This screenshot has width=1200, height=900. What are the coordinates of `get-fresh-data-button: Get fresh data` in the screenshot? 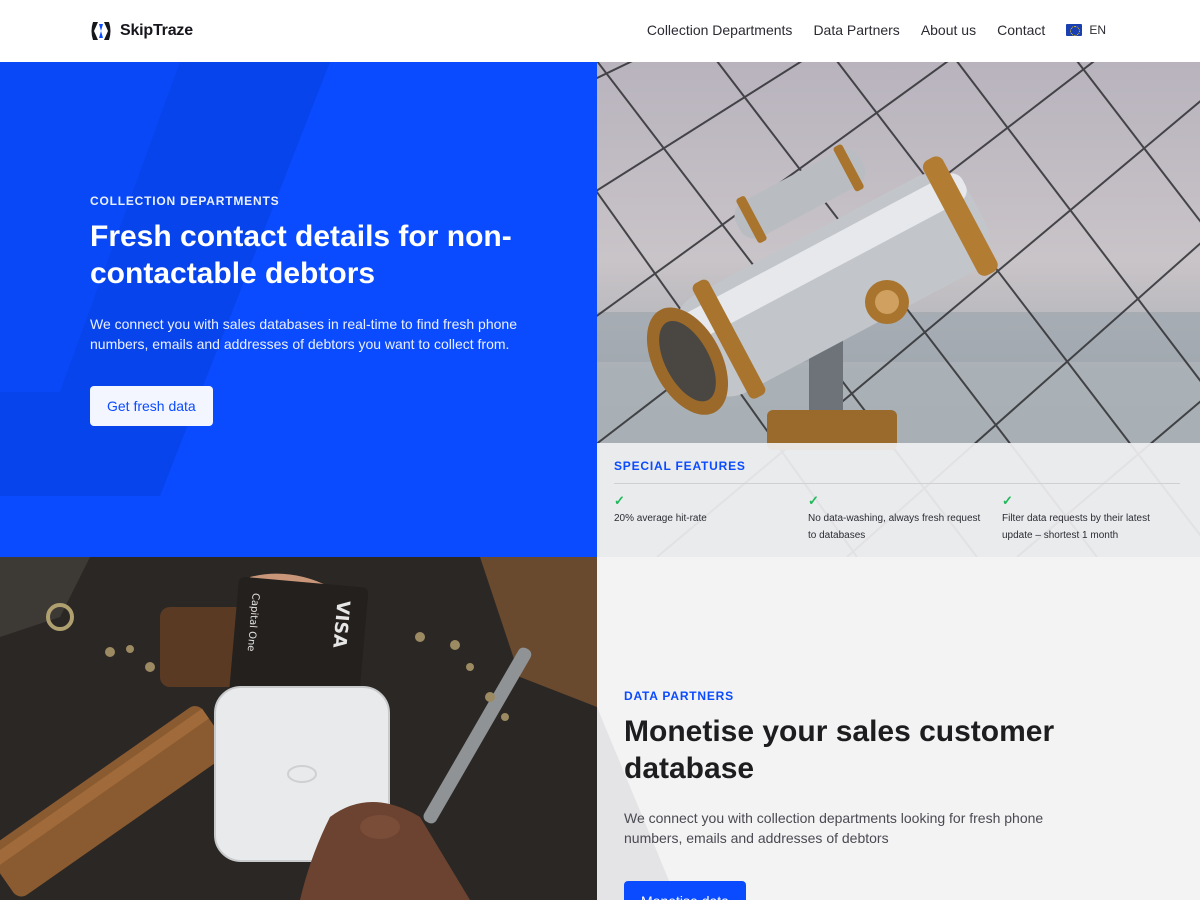 It's located at (151, 406).